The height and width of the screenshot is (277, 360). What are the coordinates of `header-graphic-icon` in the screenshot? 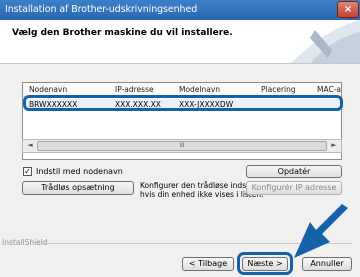 It's located at (325, 41).